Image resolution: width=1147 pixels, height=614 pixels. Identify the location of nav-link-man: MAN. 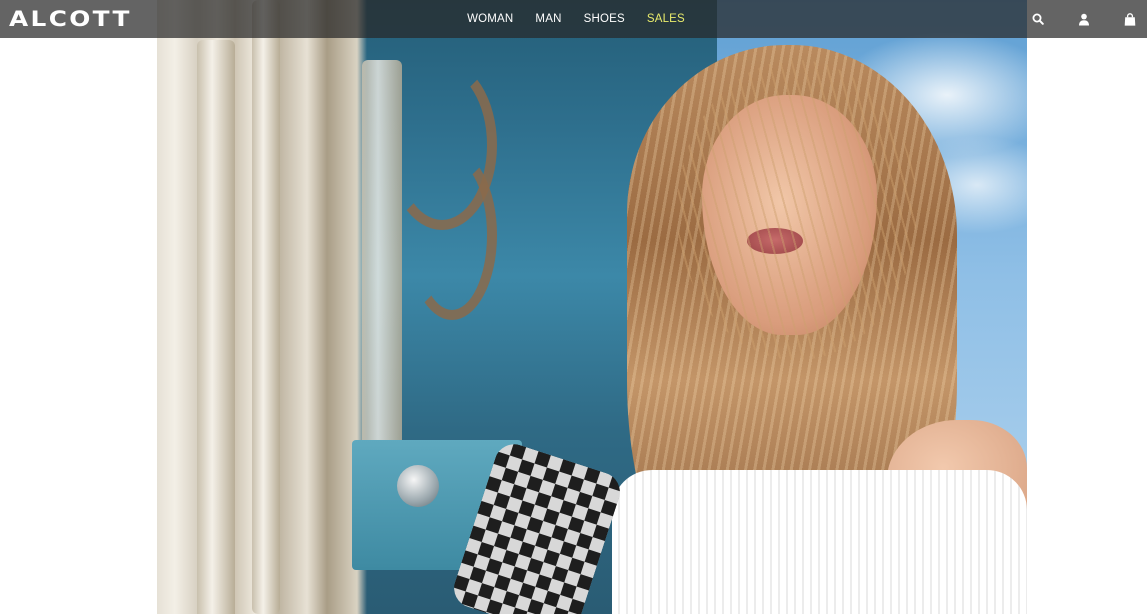
(548, 19).